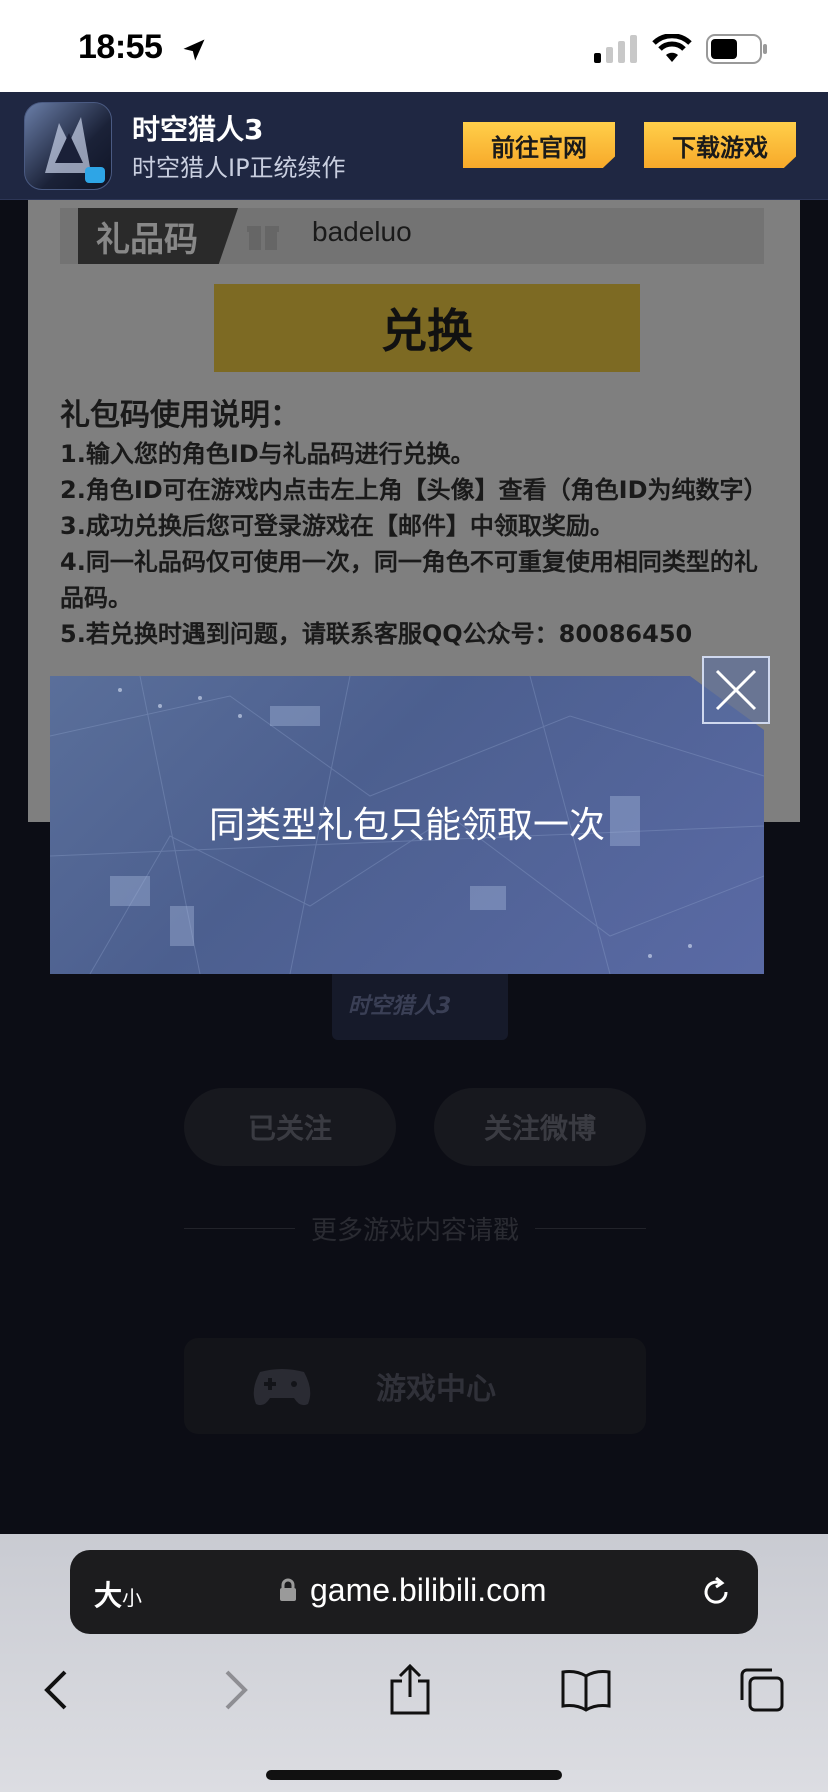 The width and height of the screenshot is (828, 1792). I want to click on share-button, so click(410, 1690).